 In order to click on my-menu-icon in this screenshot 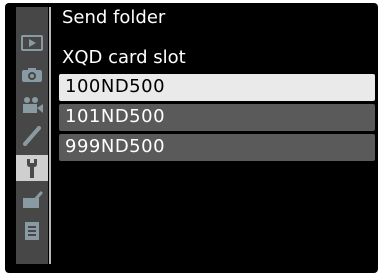, I will do `click(32, 231)`.